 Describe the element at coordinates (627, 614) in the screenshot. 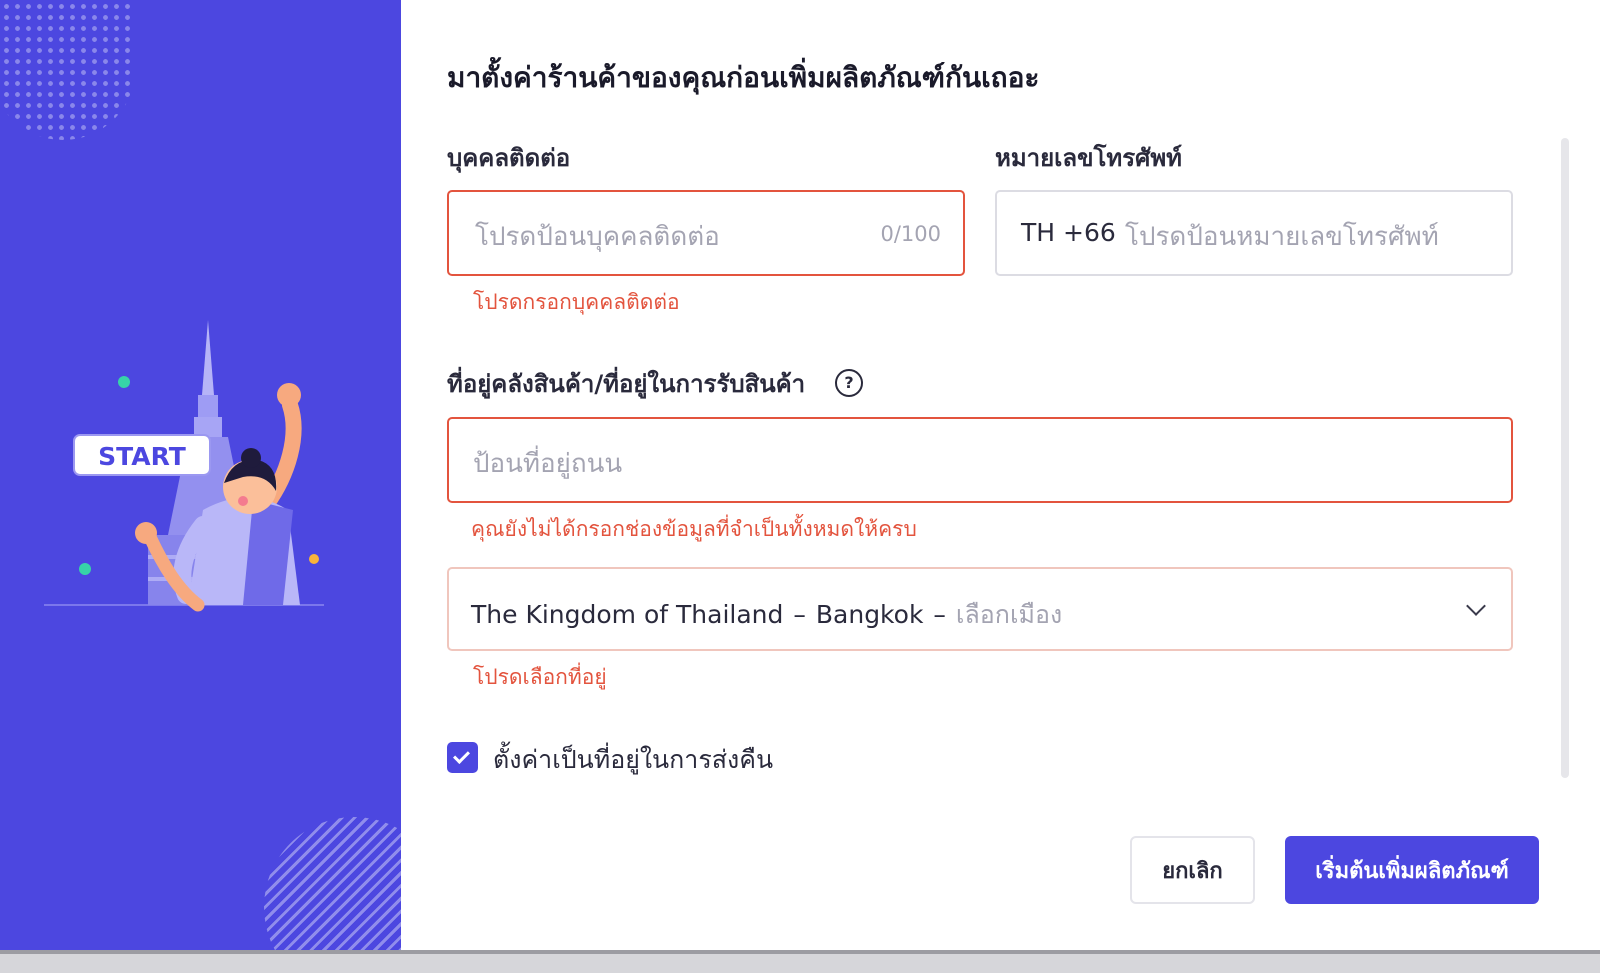

I see `country-value: The Kingdom of Thailand` at that location.